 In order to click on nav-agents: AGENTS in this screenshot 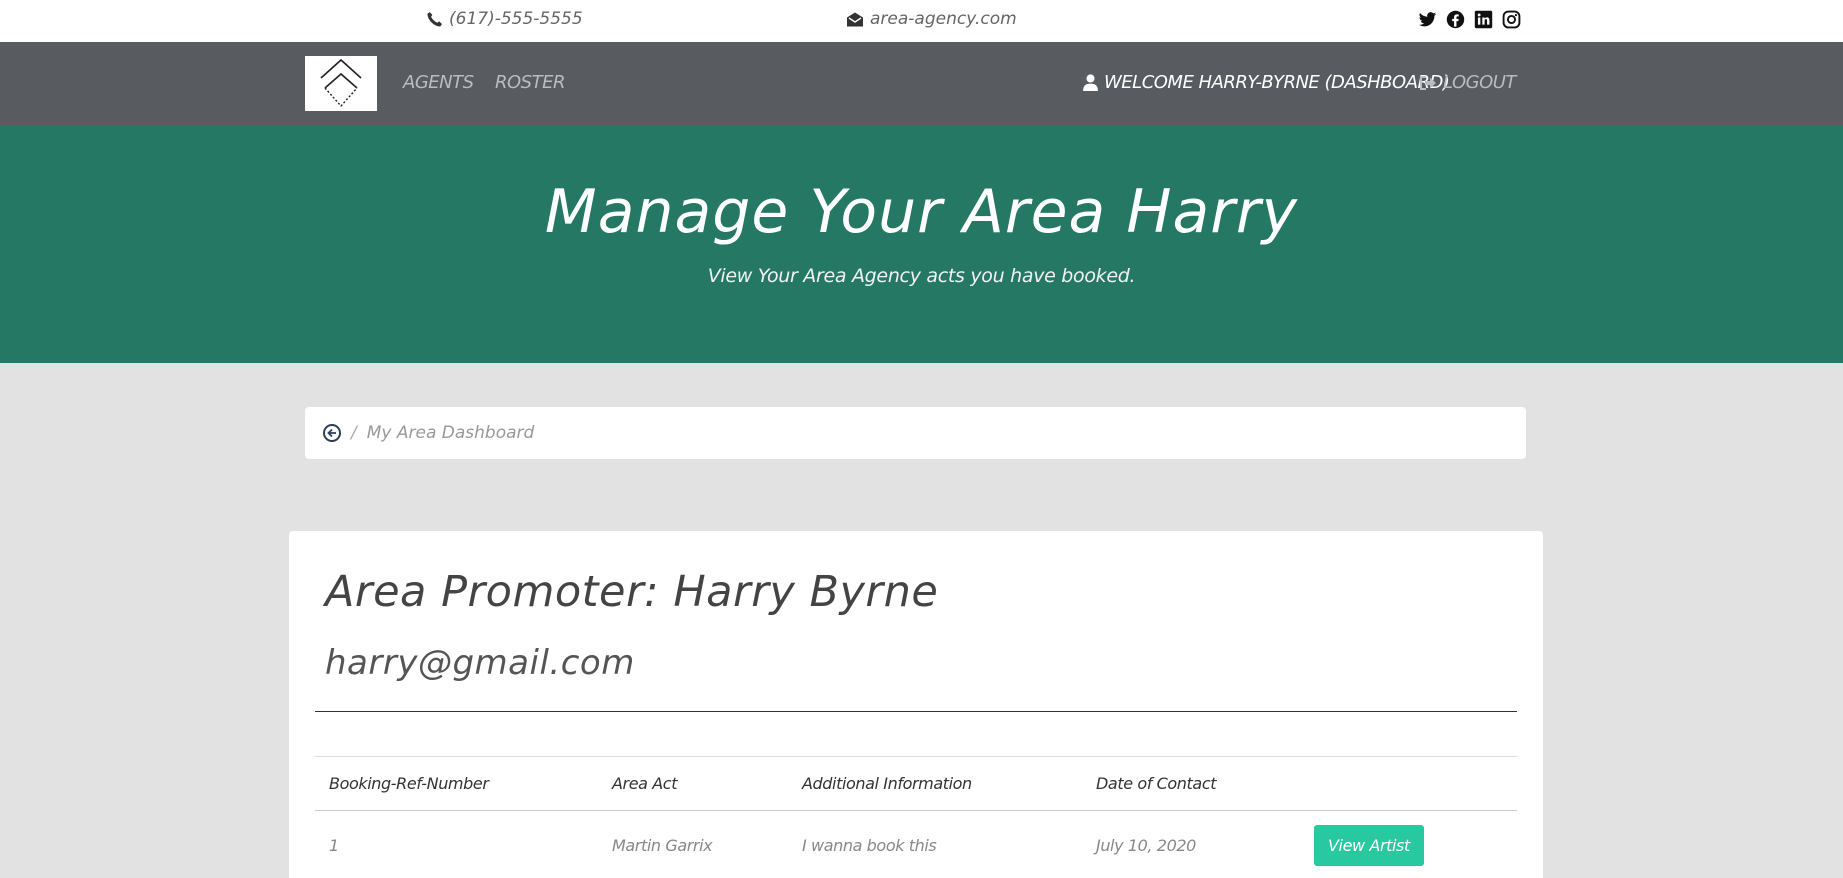, I will do `click(438, 82)`.